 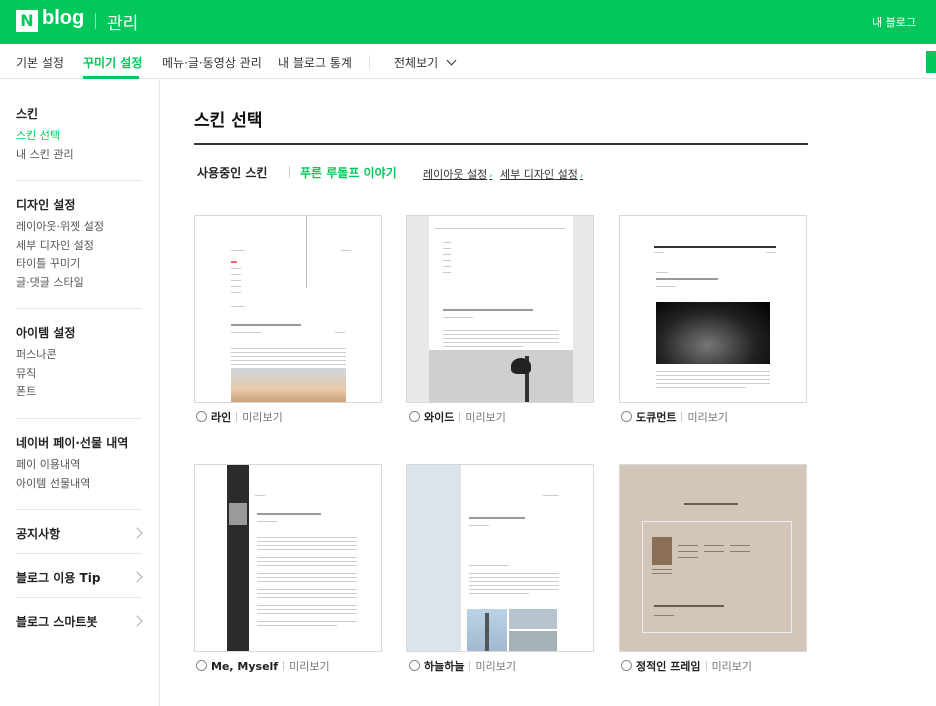 What do you see at coordinates (931, 62) in the screenshot?
I see `right-edge-button` at bounding box center [931, 62].